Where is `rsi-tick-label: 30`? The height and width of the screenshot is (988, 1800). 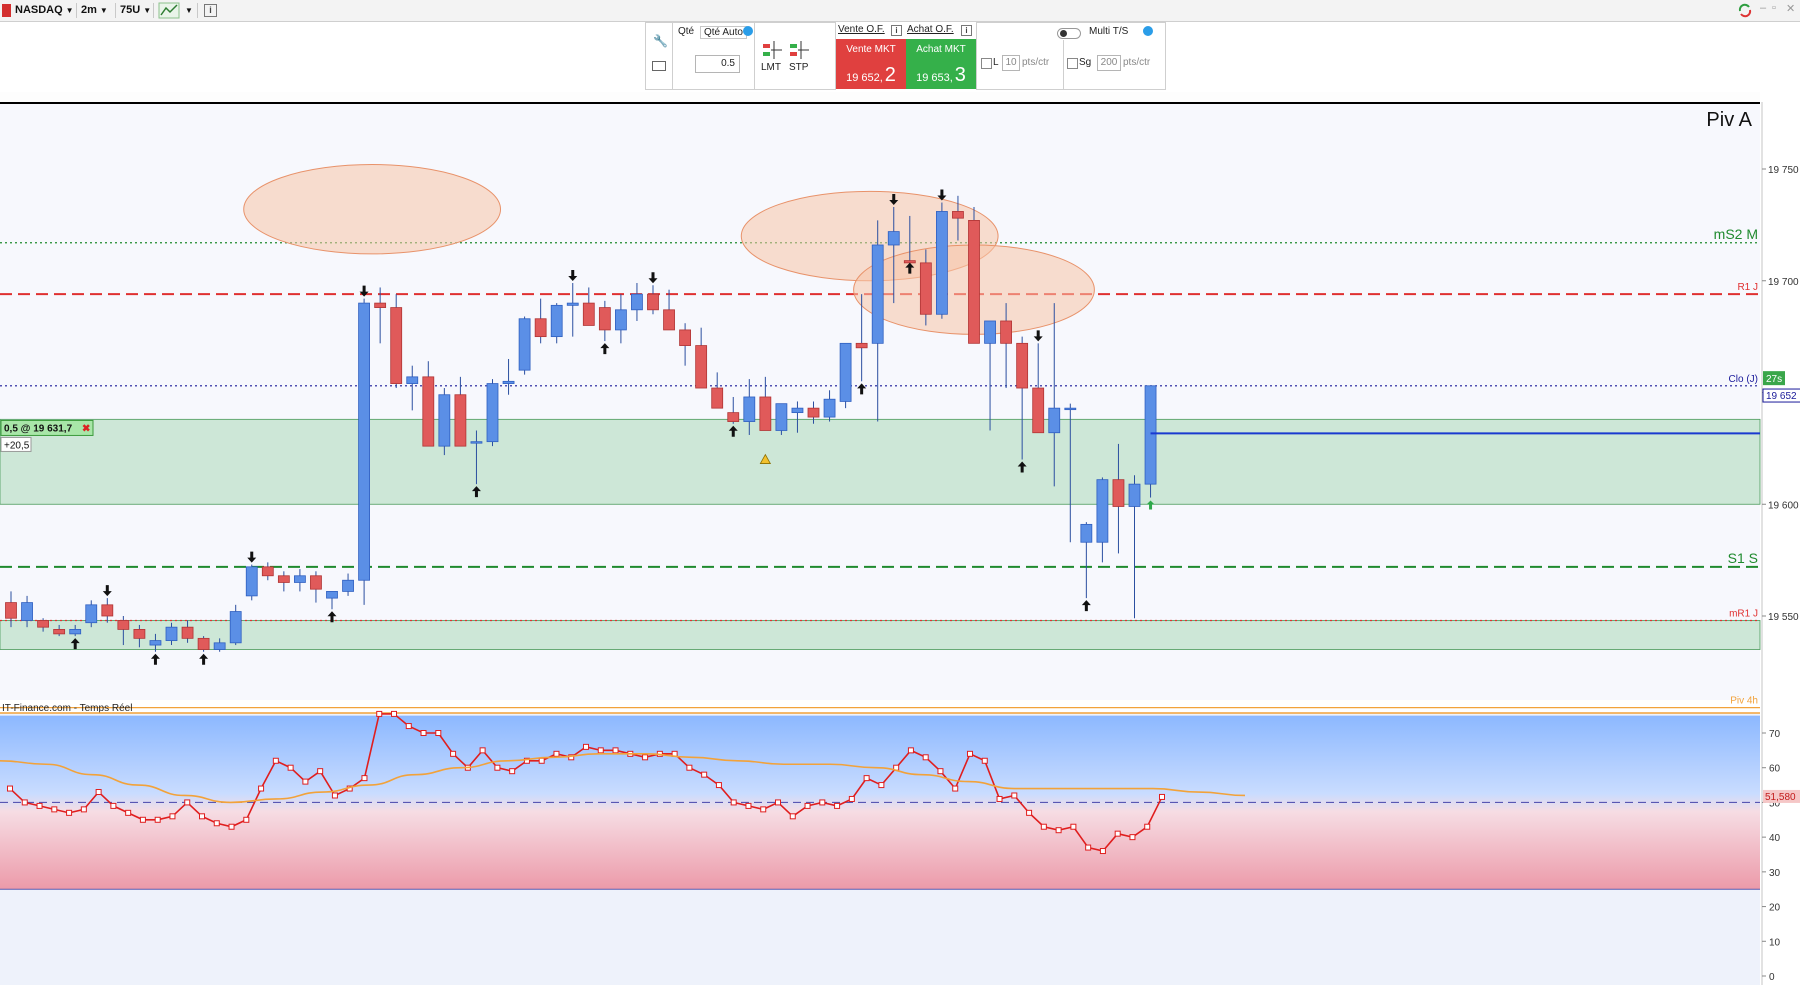
rsi-tick-label: 30 is located at coordinates (1775, 873).